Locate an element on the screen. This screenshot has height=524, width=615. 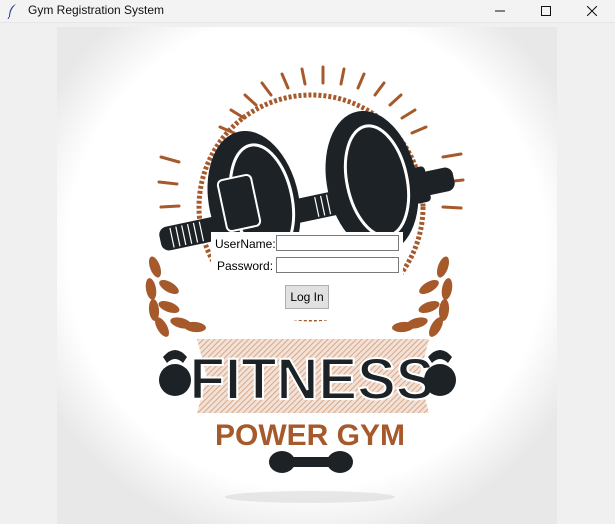
minimize-button is located at coordinates (500, 11).